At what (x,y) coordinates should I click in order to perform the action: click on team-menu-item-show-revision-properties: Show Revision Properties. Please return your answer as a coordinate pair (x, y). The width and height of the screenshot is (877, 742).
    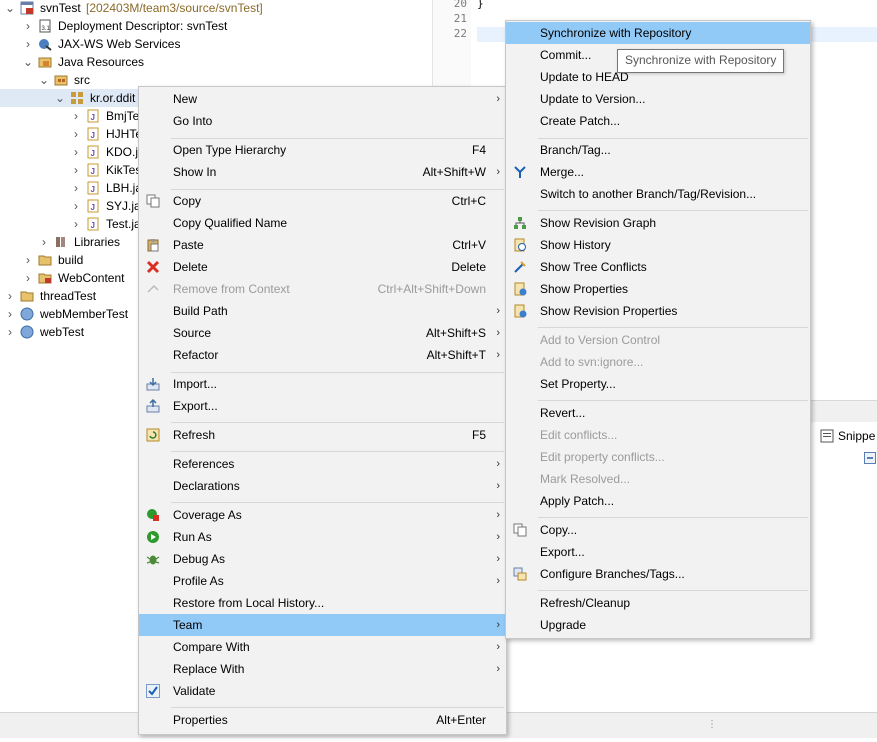
    Looking at the image, I should click on (658, 311).